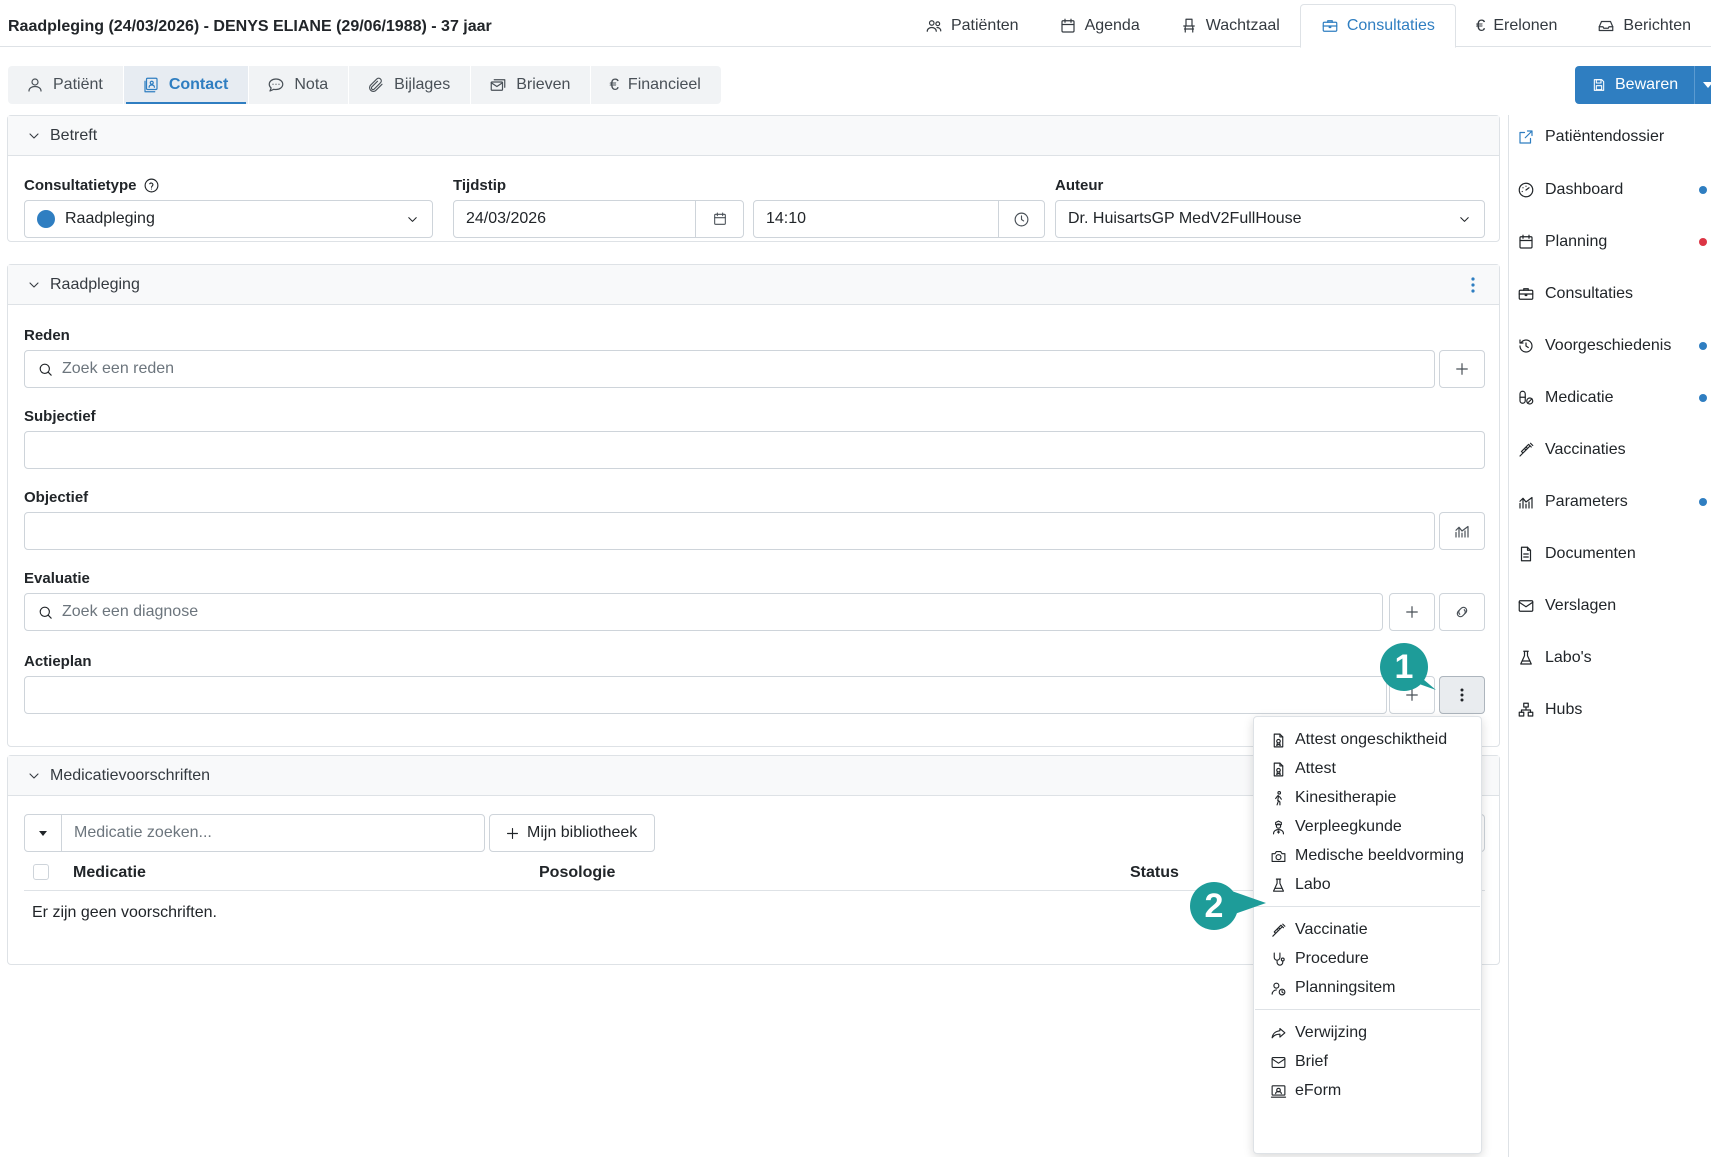 The height and width of the screenshot is (1157, 1711). Describe the element at coordinates (786, 218) in the screenshot. I see `time-value: 14:10` at that location.